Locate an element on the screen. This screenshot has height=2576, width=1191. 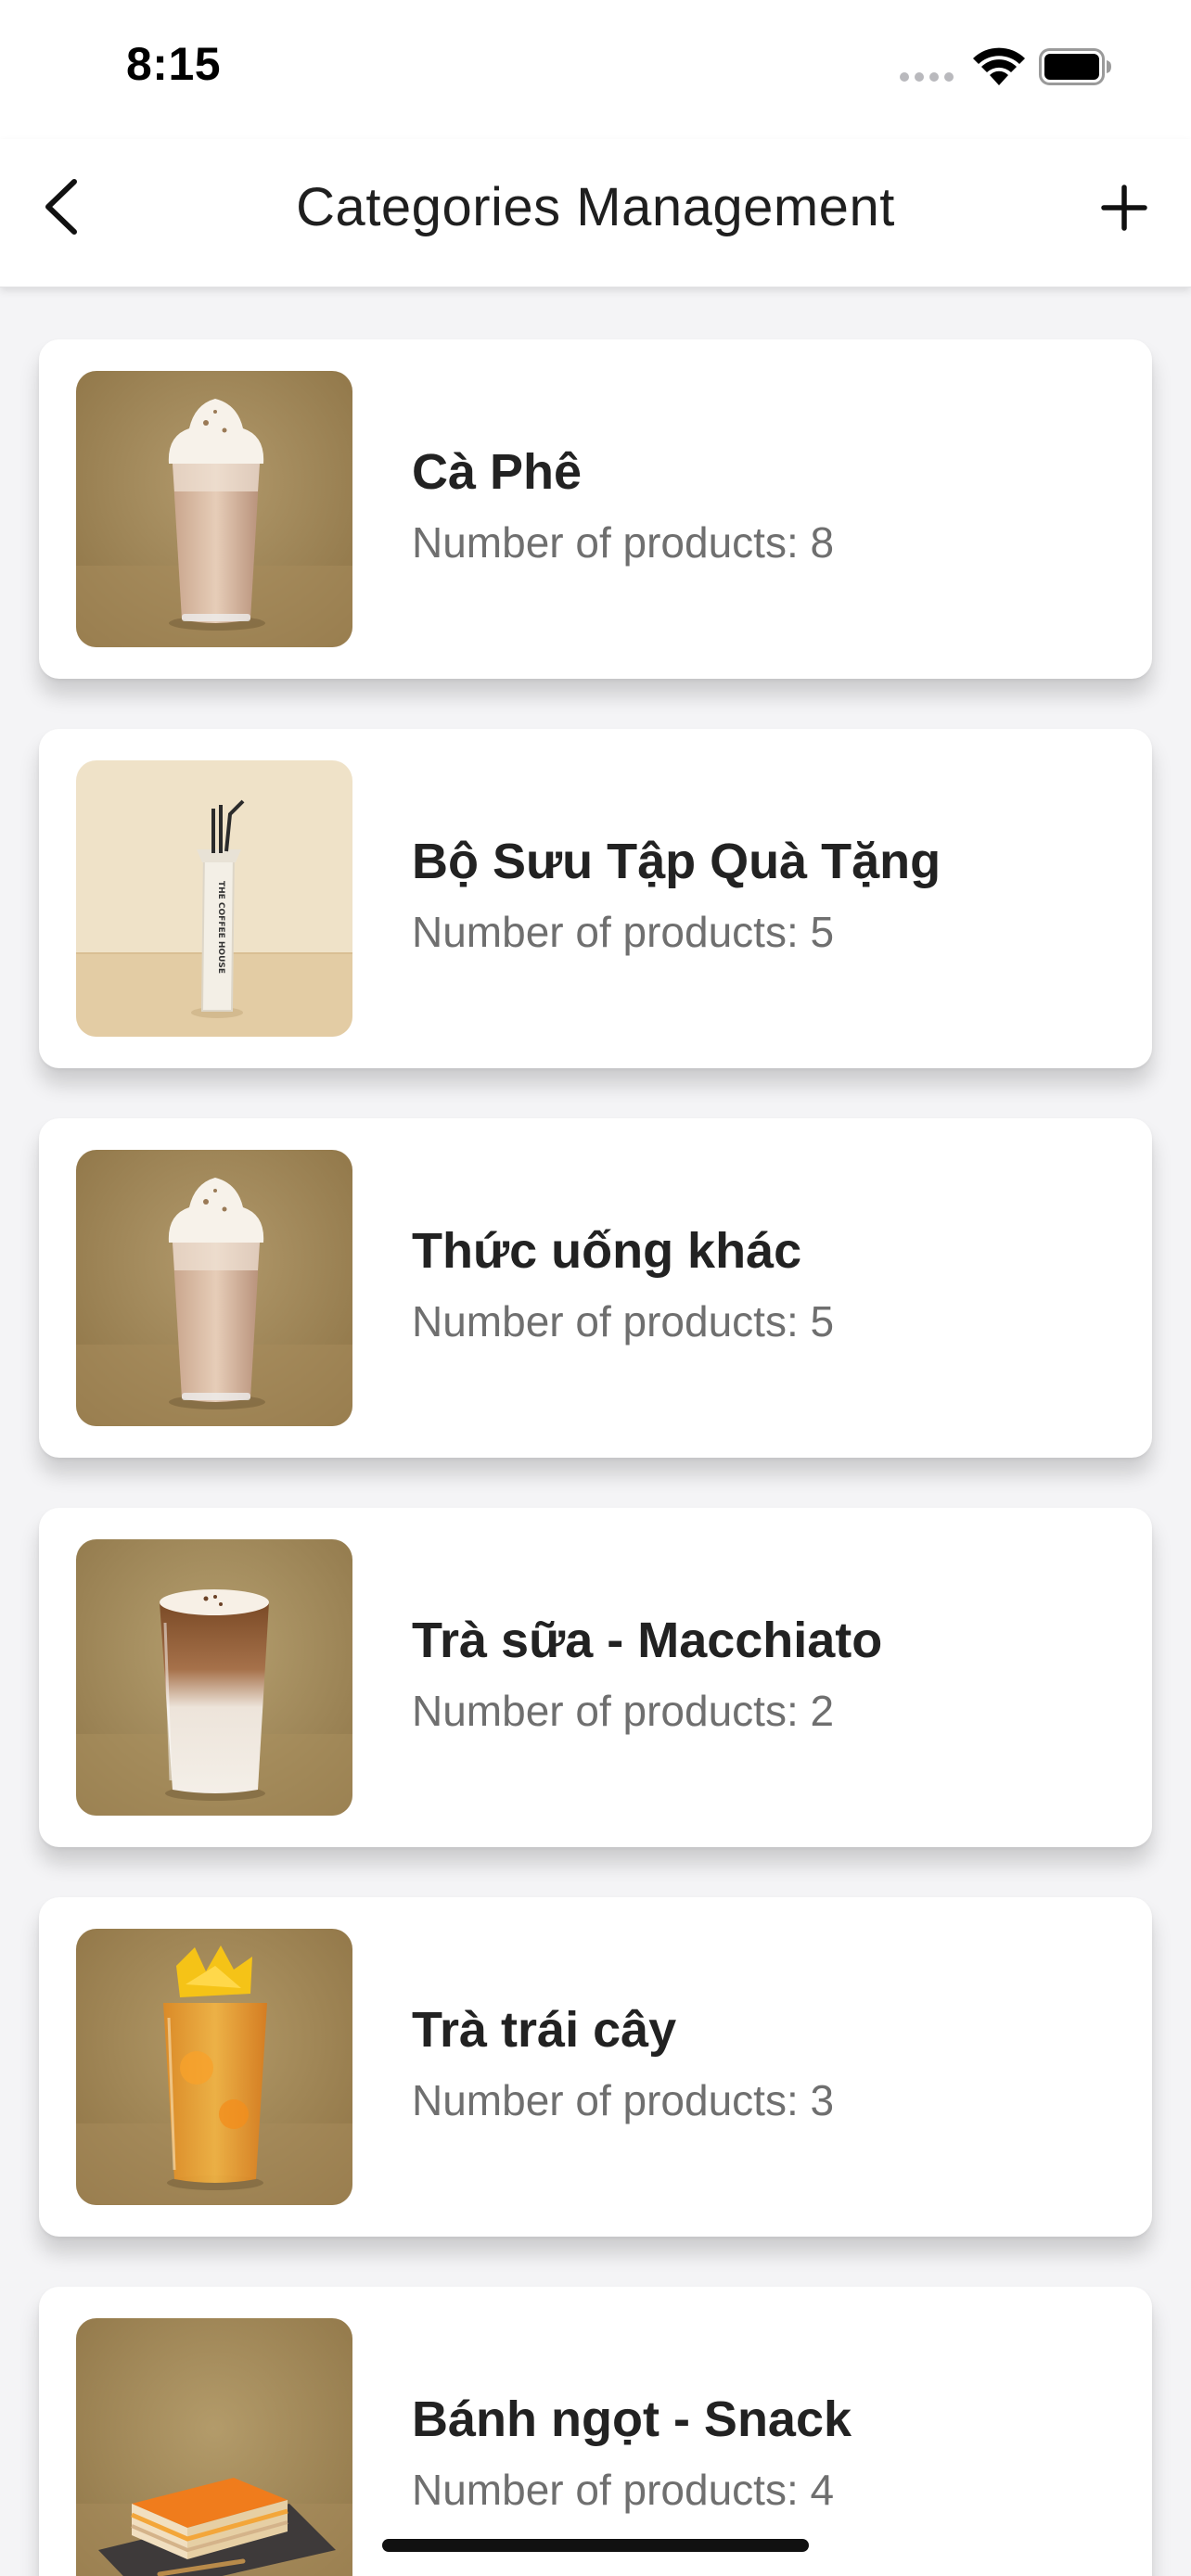
plus-icon is located at coordinates (1124, 208).